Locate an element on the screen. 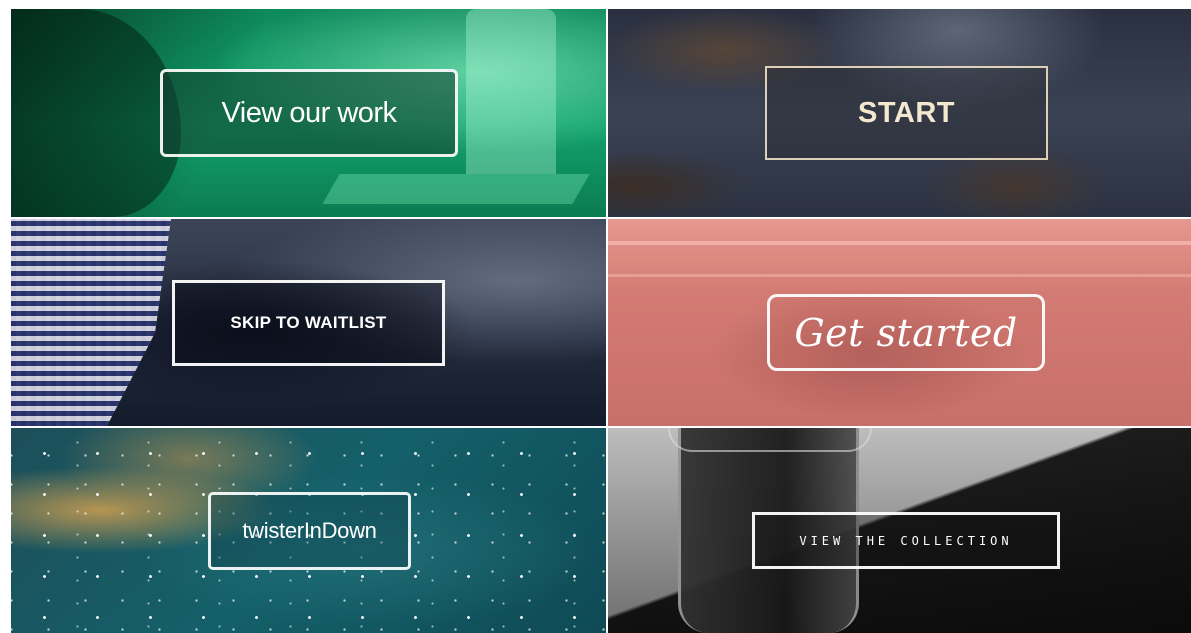  skip-to-waitlist-button: SKIP TO WAITLIST is located at coordinates (308, 323).